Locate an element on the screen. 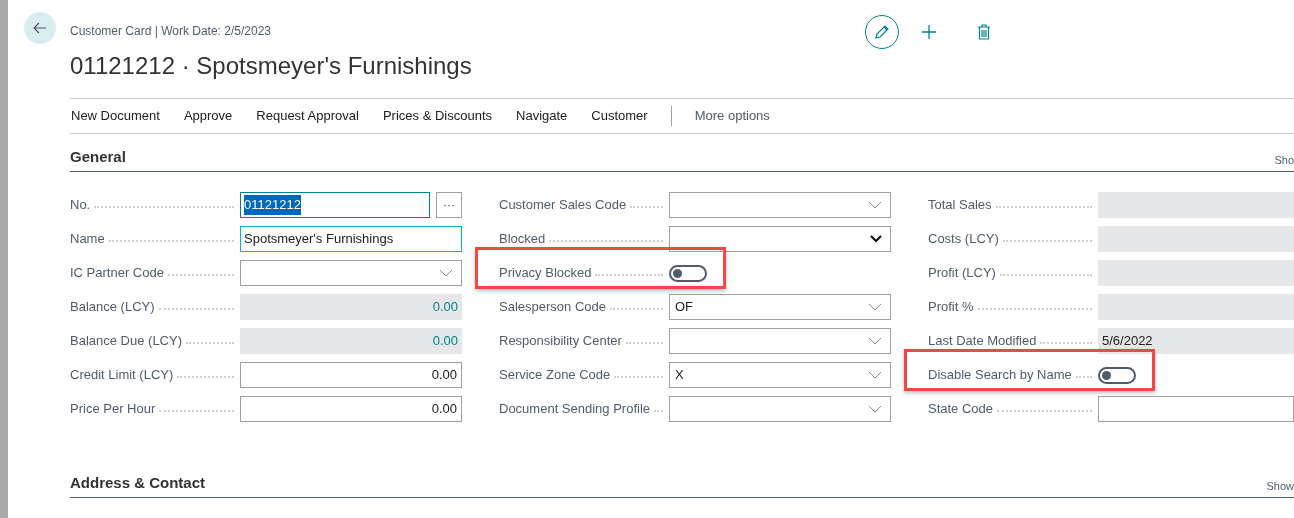 This screenshot has height=518, width=1294. field-label: Credit Limit (LCY) is located at coordinates (122, 375).